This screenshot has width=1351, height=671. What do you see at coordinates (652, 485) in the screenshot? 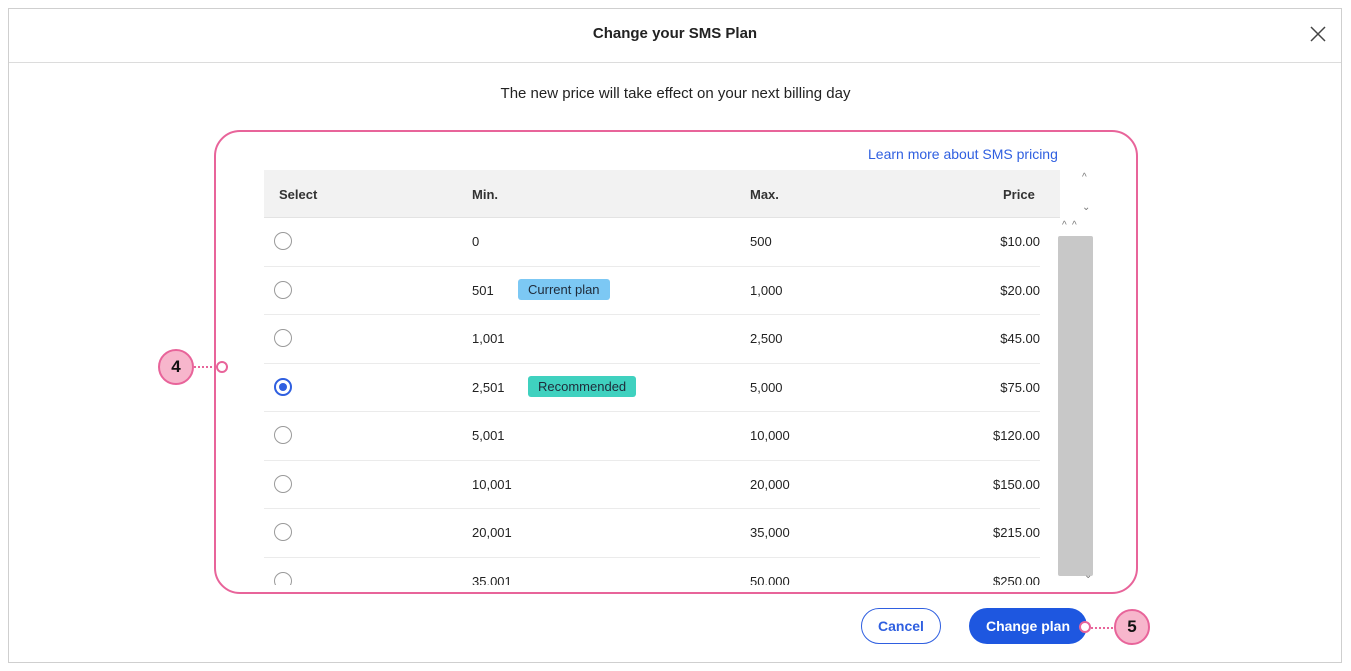
I see `table-row: 10,001 20,000 $150.00` at bounding box center [652, 485].